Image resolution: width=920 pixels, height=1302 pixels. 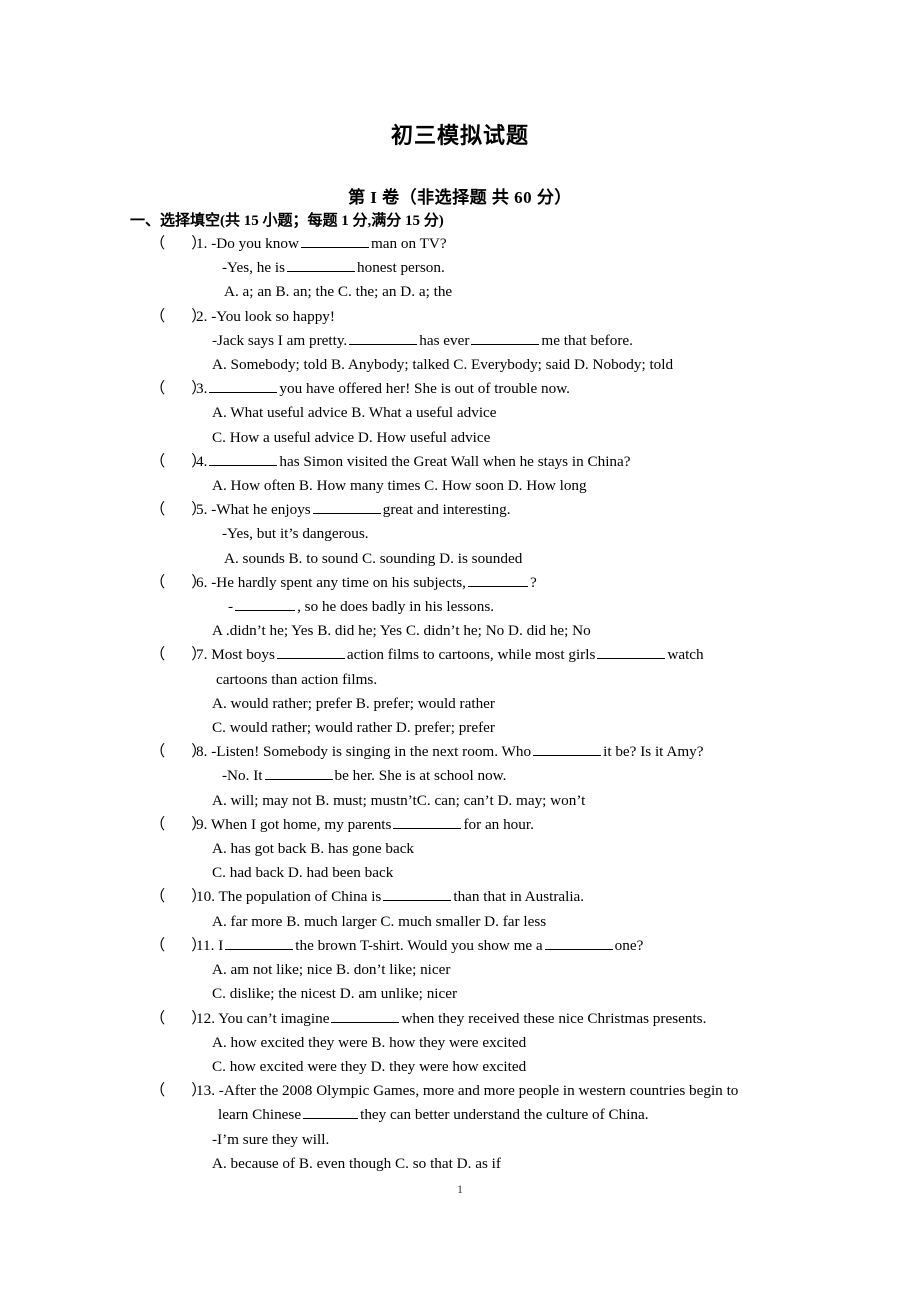 What do you see at coordinates (460, 197) in the screenshot?
I see `paper-part-heading: 第 I 卷（非选择题 共 60 分）` at bounding box center [460, 197].